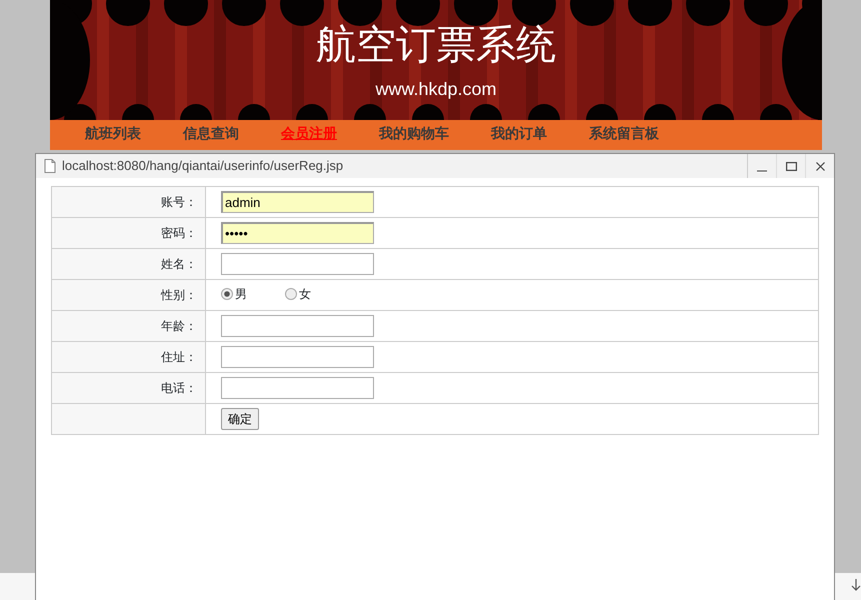  Describe the element at coordinates (436, 45) in the screenshot. I see `banner-title: 航空订票系统` at that location.